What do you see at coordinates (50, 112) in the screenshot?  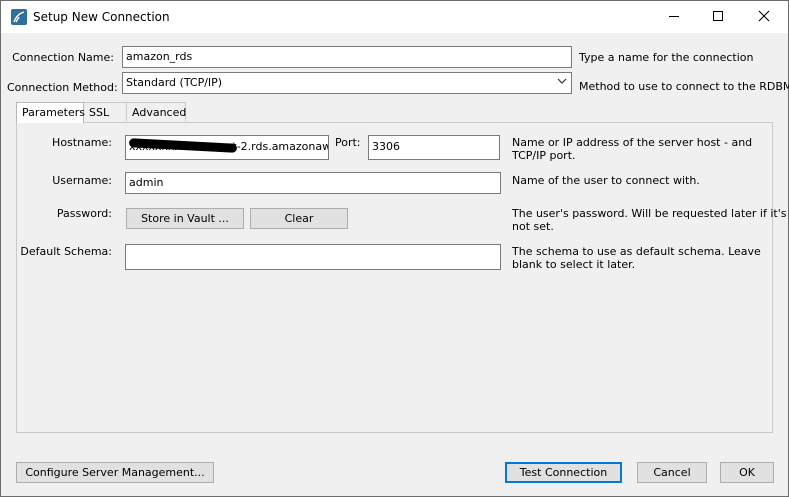 I see `tab-parameters: Parameters` at bounding box center [50, 112].